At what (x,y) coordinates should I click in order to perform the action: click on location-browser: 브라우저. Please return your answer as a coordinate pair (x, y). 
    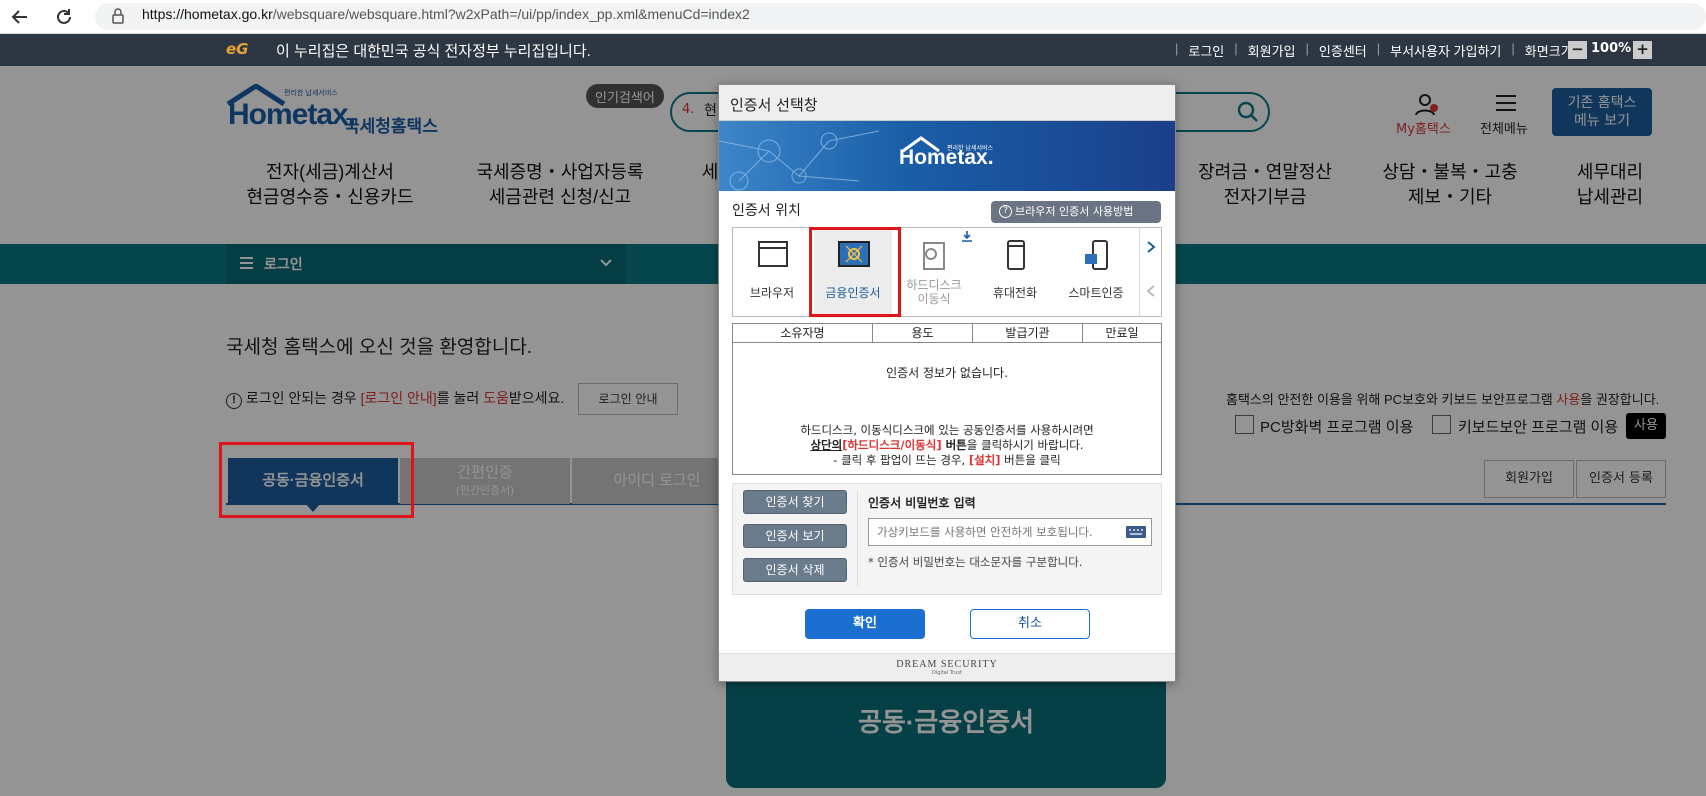
    Looking at the image, I should click on (772, 273).